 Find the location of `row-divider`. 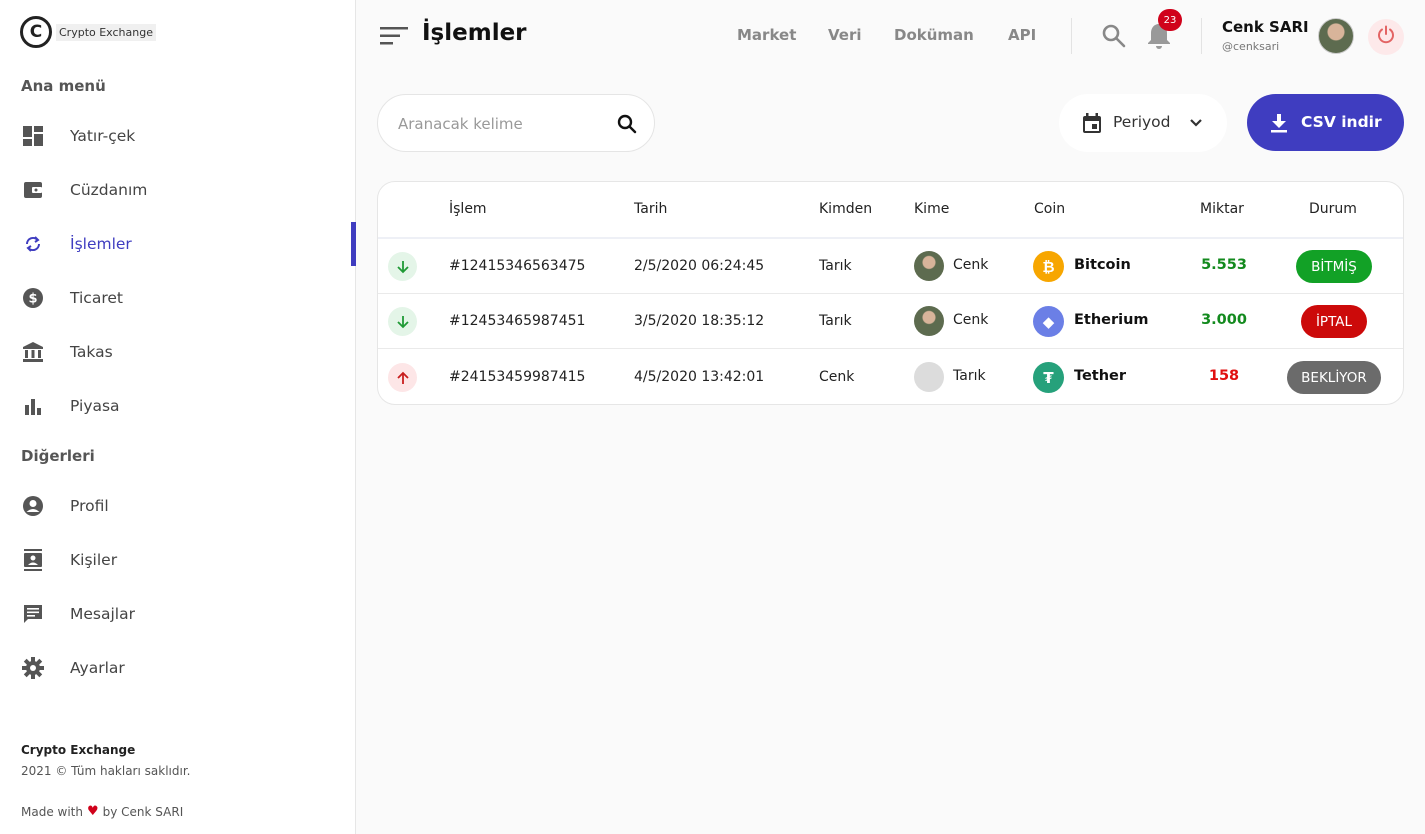

row-divider is located at coordinates (890, 348).